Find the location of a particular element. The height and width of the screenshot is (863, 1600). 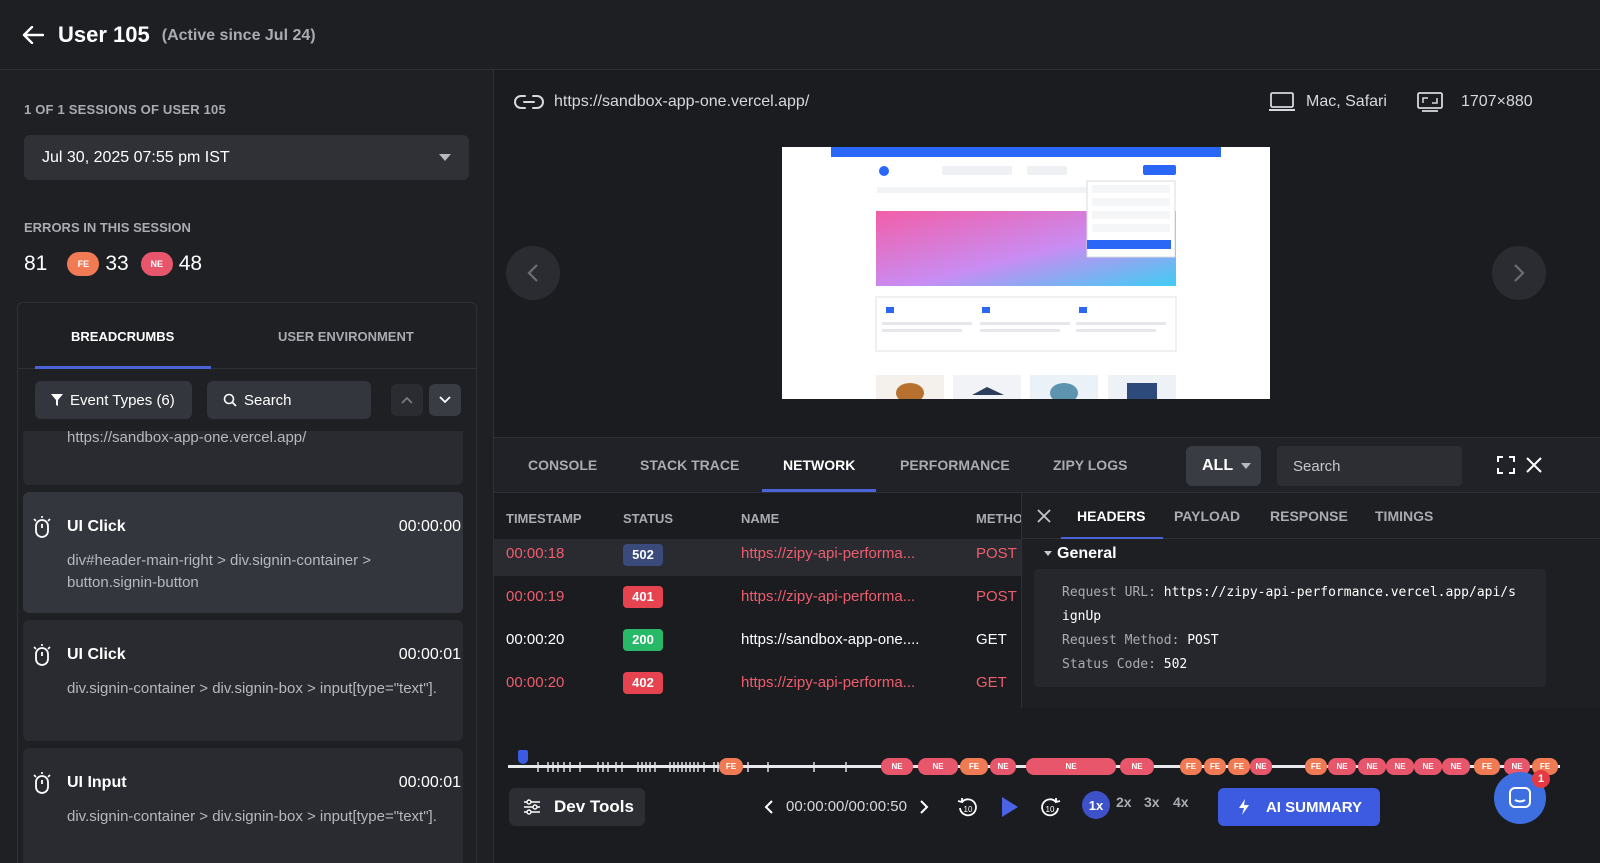

breadcrumb-search-button: Search is located at coordinates (289, 400).